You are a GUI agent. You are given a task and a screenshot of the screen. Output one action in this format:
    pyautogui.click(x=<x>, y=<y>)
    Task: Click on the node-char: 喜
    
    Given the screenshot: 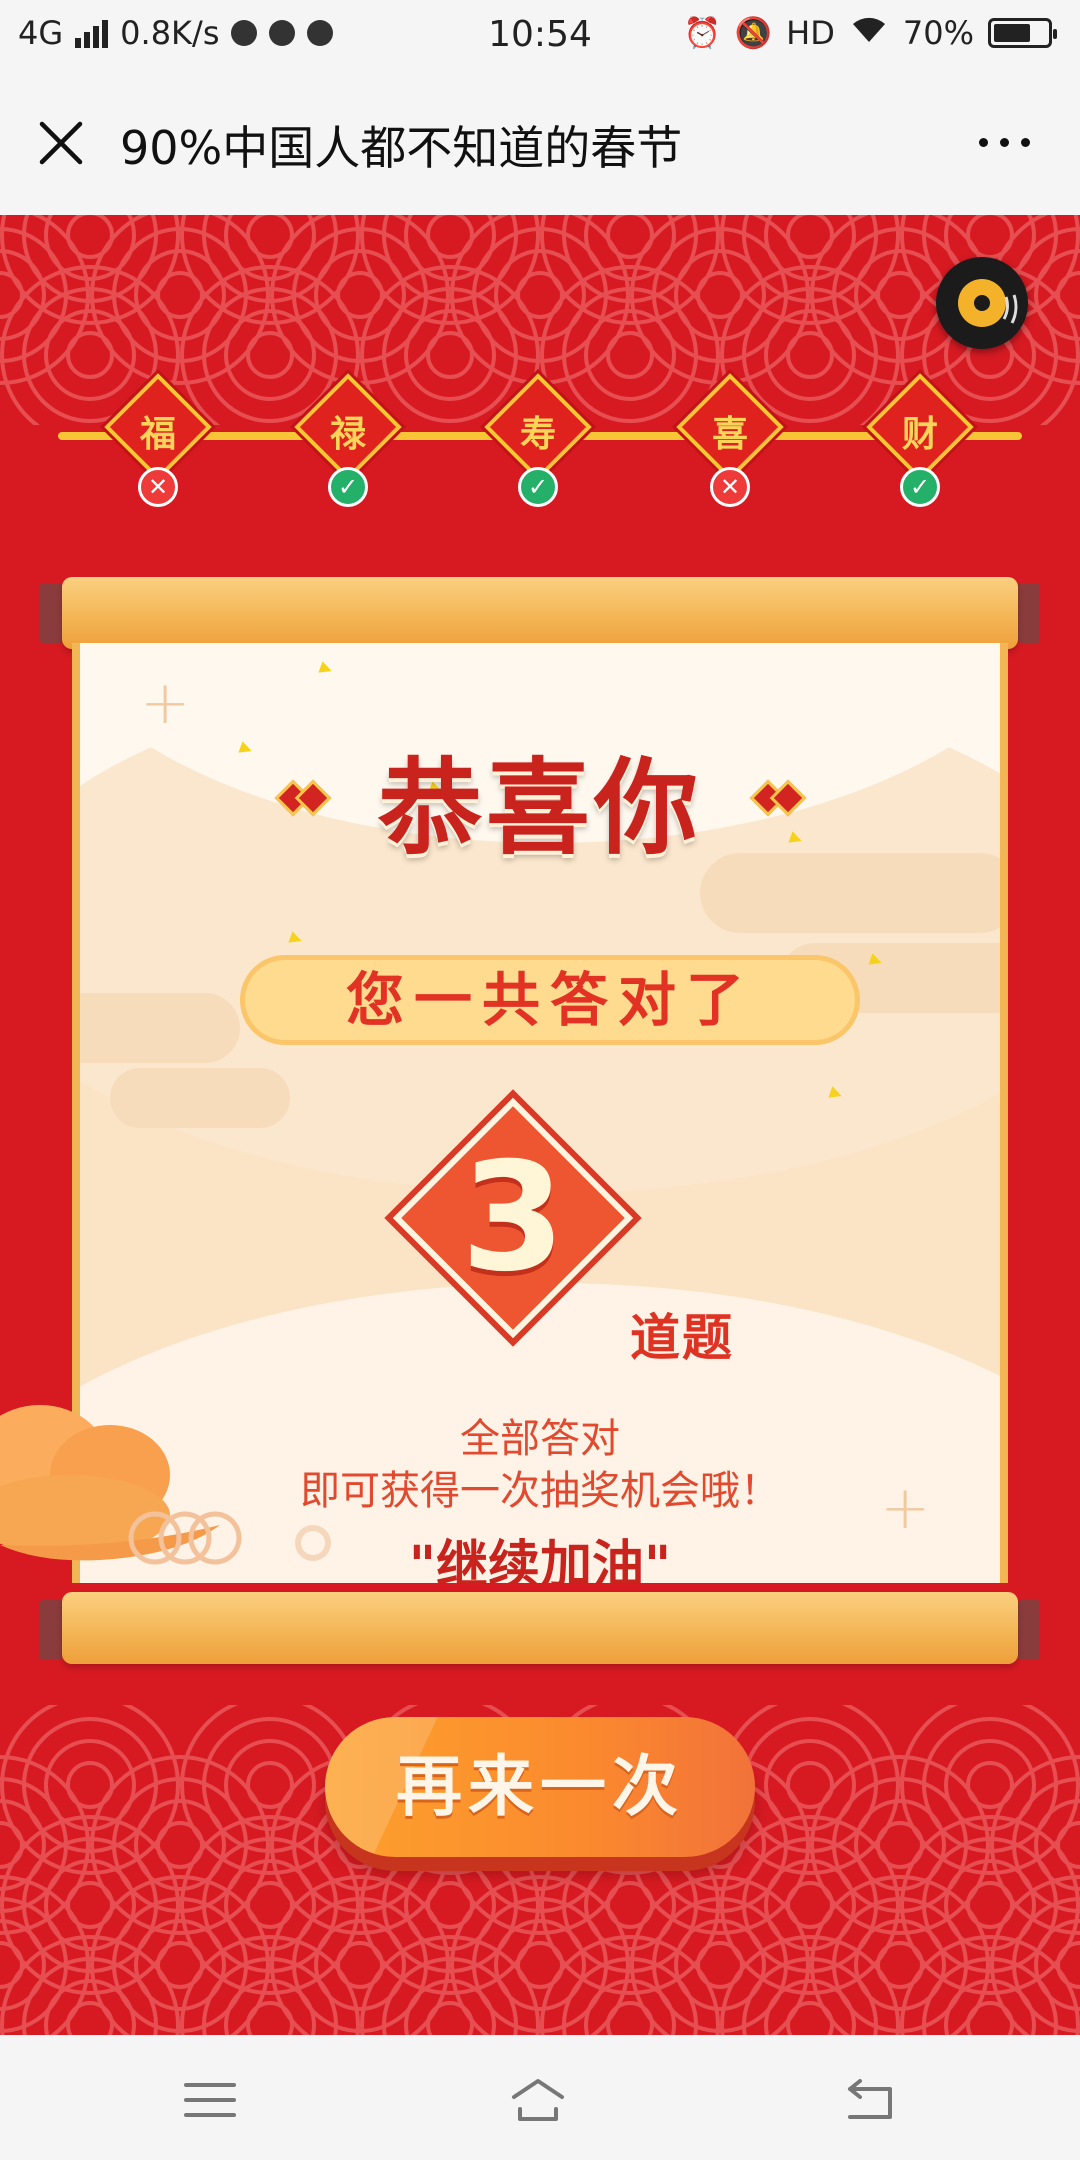 What is the action you would take?
    pyautogui.click(x=729, y=434)
    